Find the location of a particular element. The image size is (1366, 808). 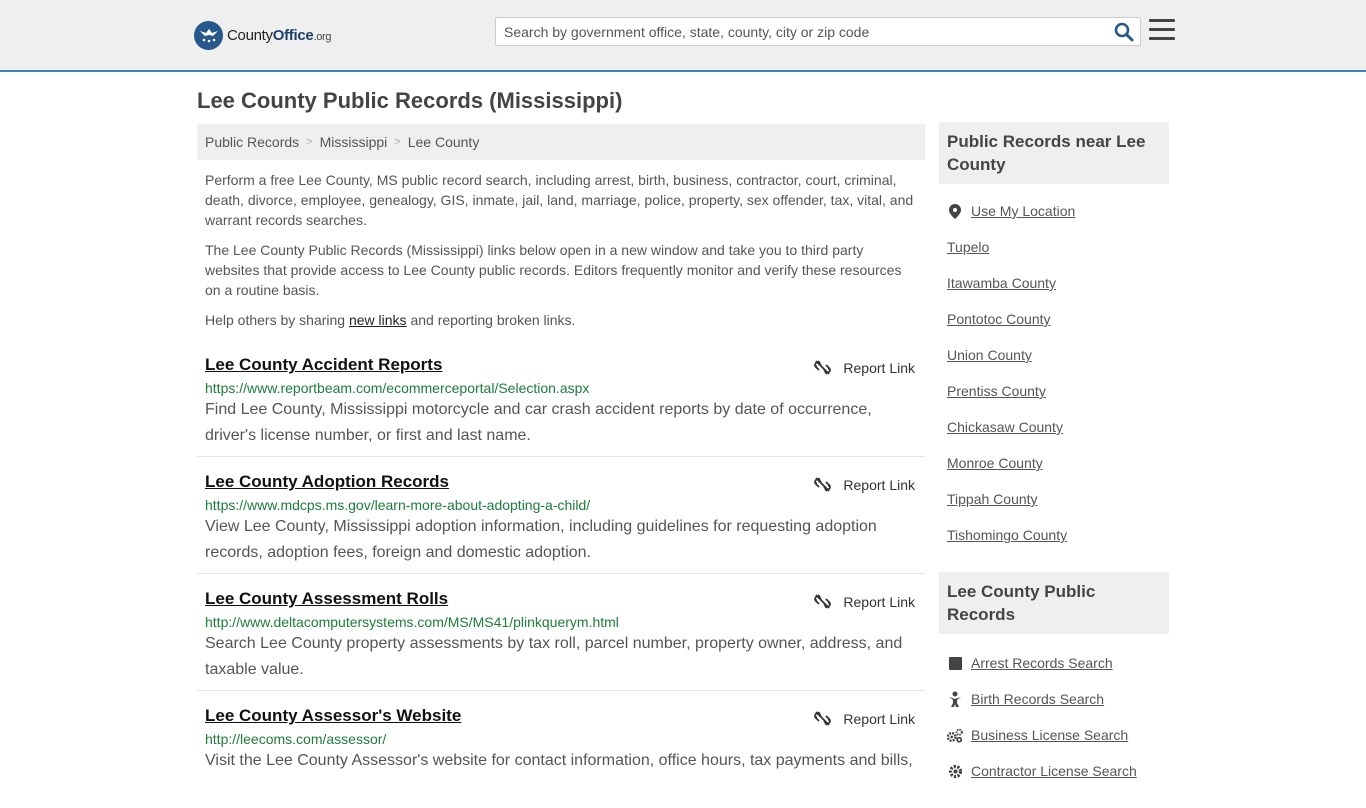

nearby-link-tupelo: Tupelo is located at coordinates (968, 247).